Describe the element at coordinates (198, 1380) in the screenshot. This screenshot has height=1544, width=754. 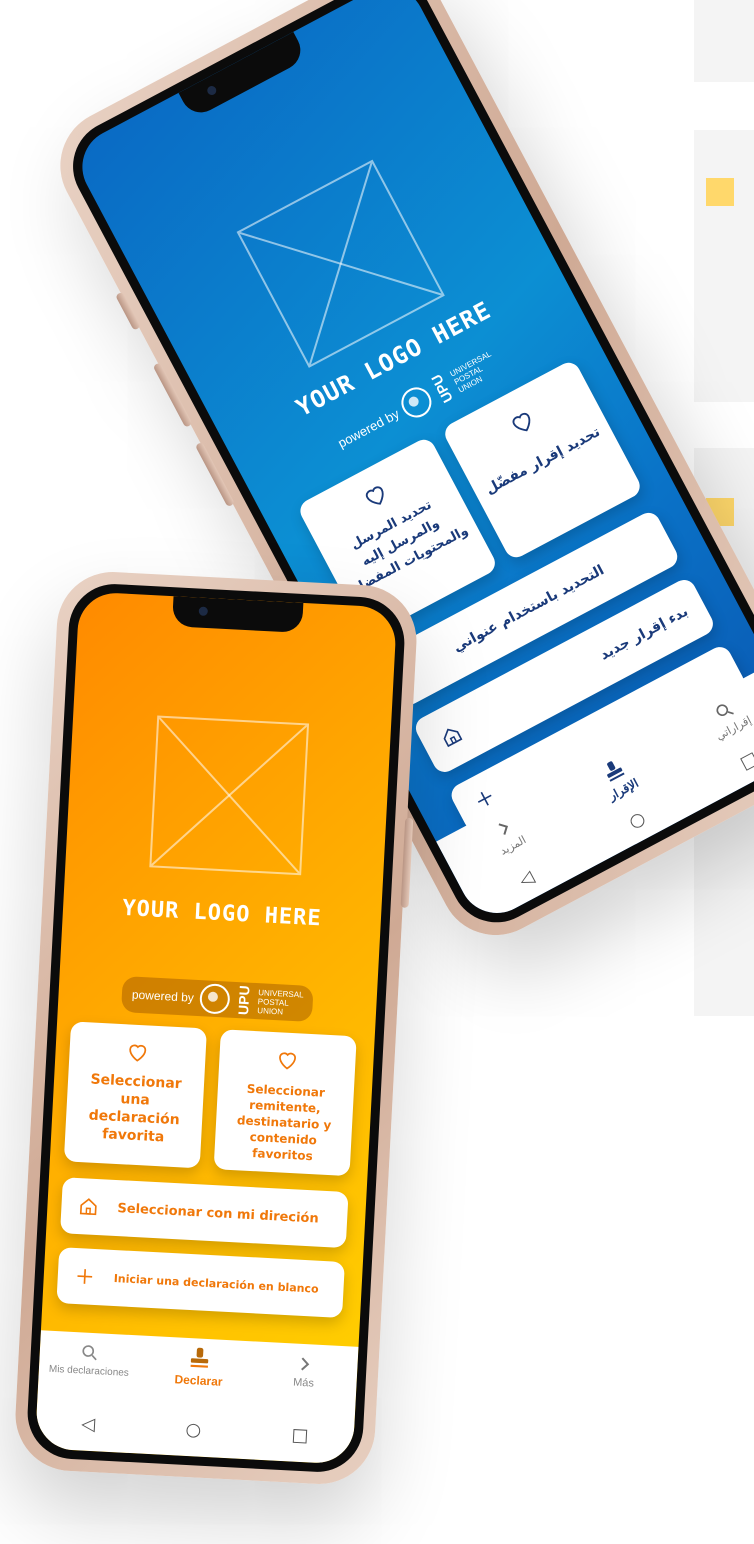
I see `nav-label: Declarar` at that location.